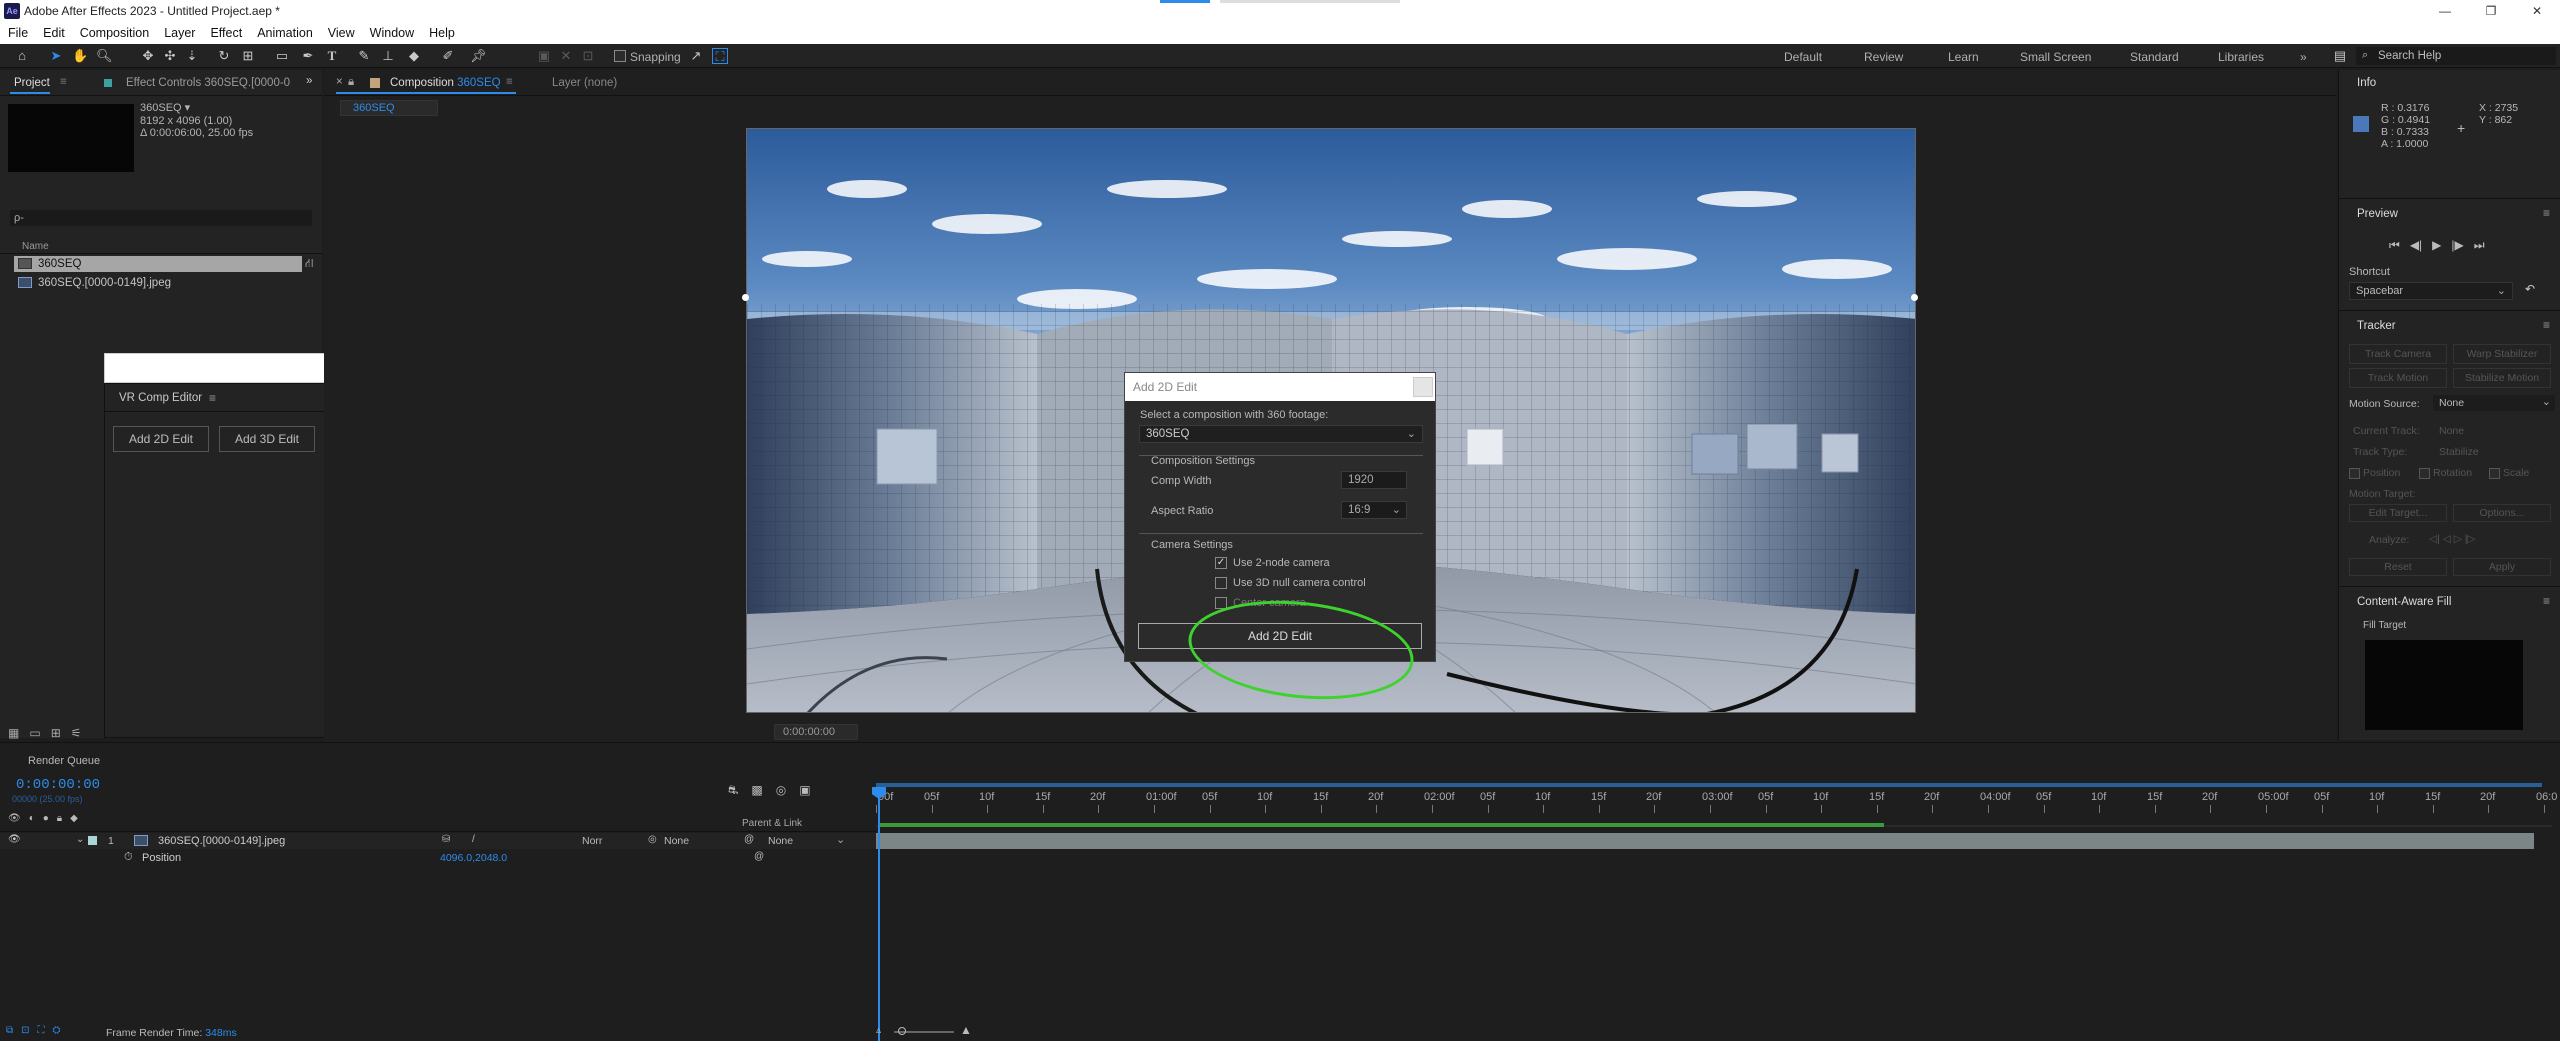  Describe the element at coordinates (46, 818) in the screenshot. I see `solo-icon: ●` at that location.